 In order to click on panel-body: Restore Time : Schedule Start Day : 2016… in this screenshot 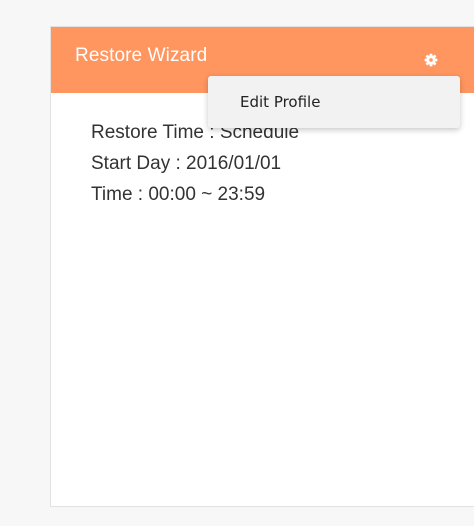, I will do `click(195, 163)`.